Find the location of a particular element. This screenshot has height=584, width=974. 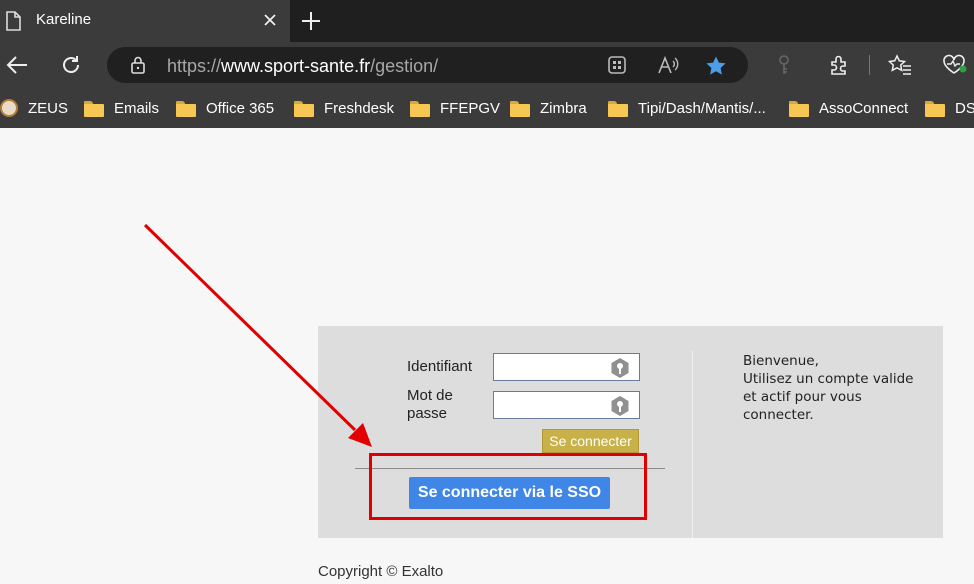

arrow-shaft is located at coordinates (250, 327).